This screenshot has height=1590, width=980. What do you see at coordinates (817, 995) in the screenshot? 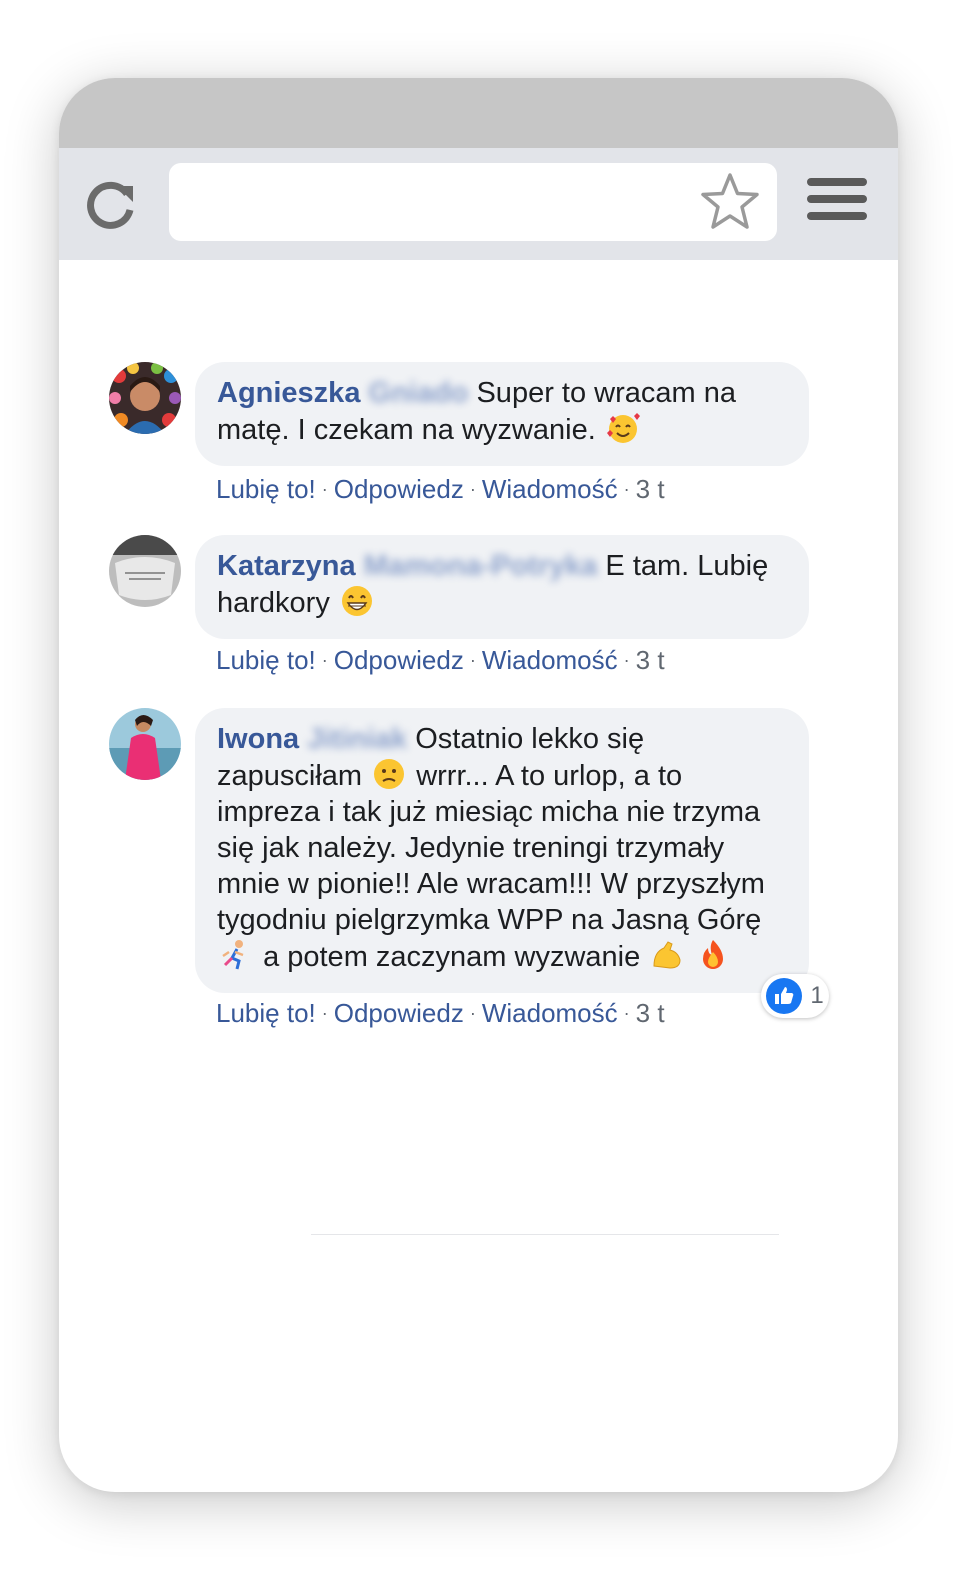
I see `reaction-count: 1` at bounding box center [817, 995].